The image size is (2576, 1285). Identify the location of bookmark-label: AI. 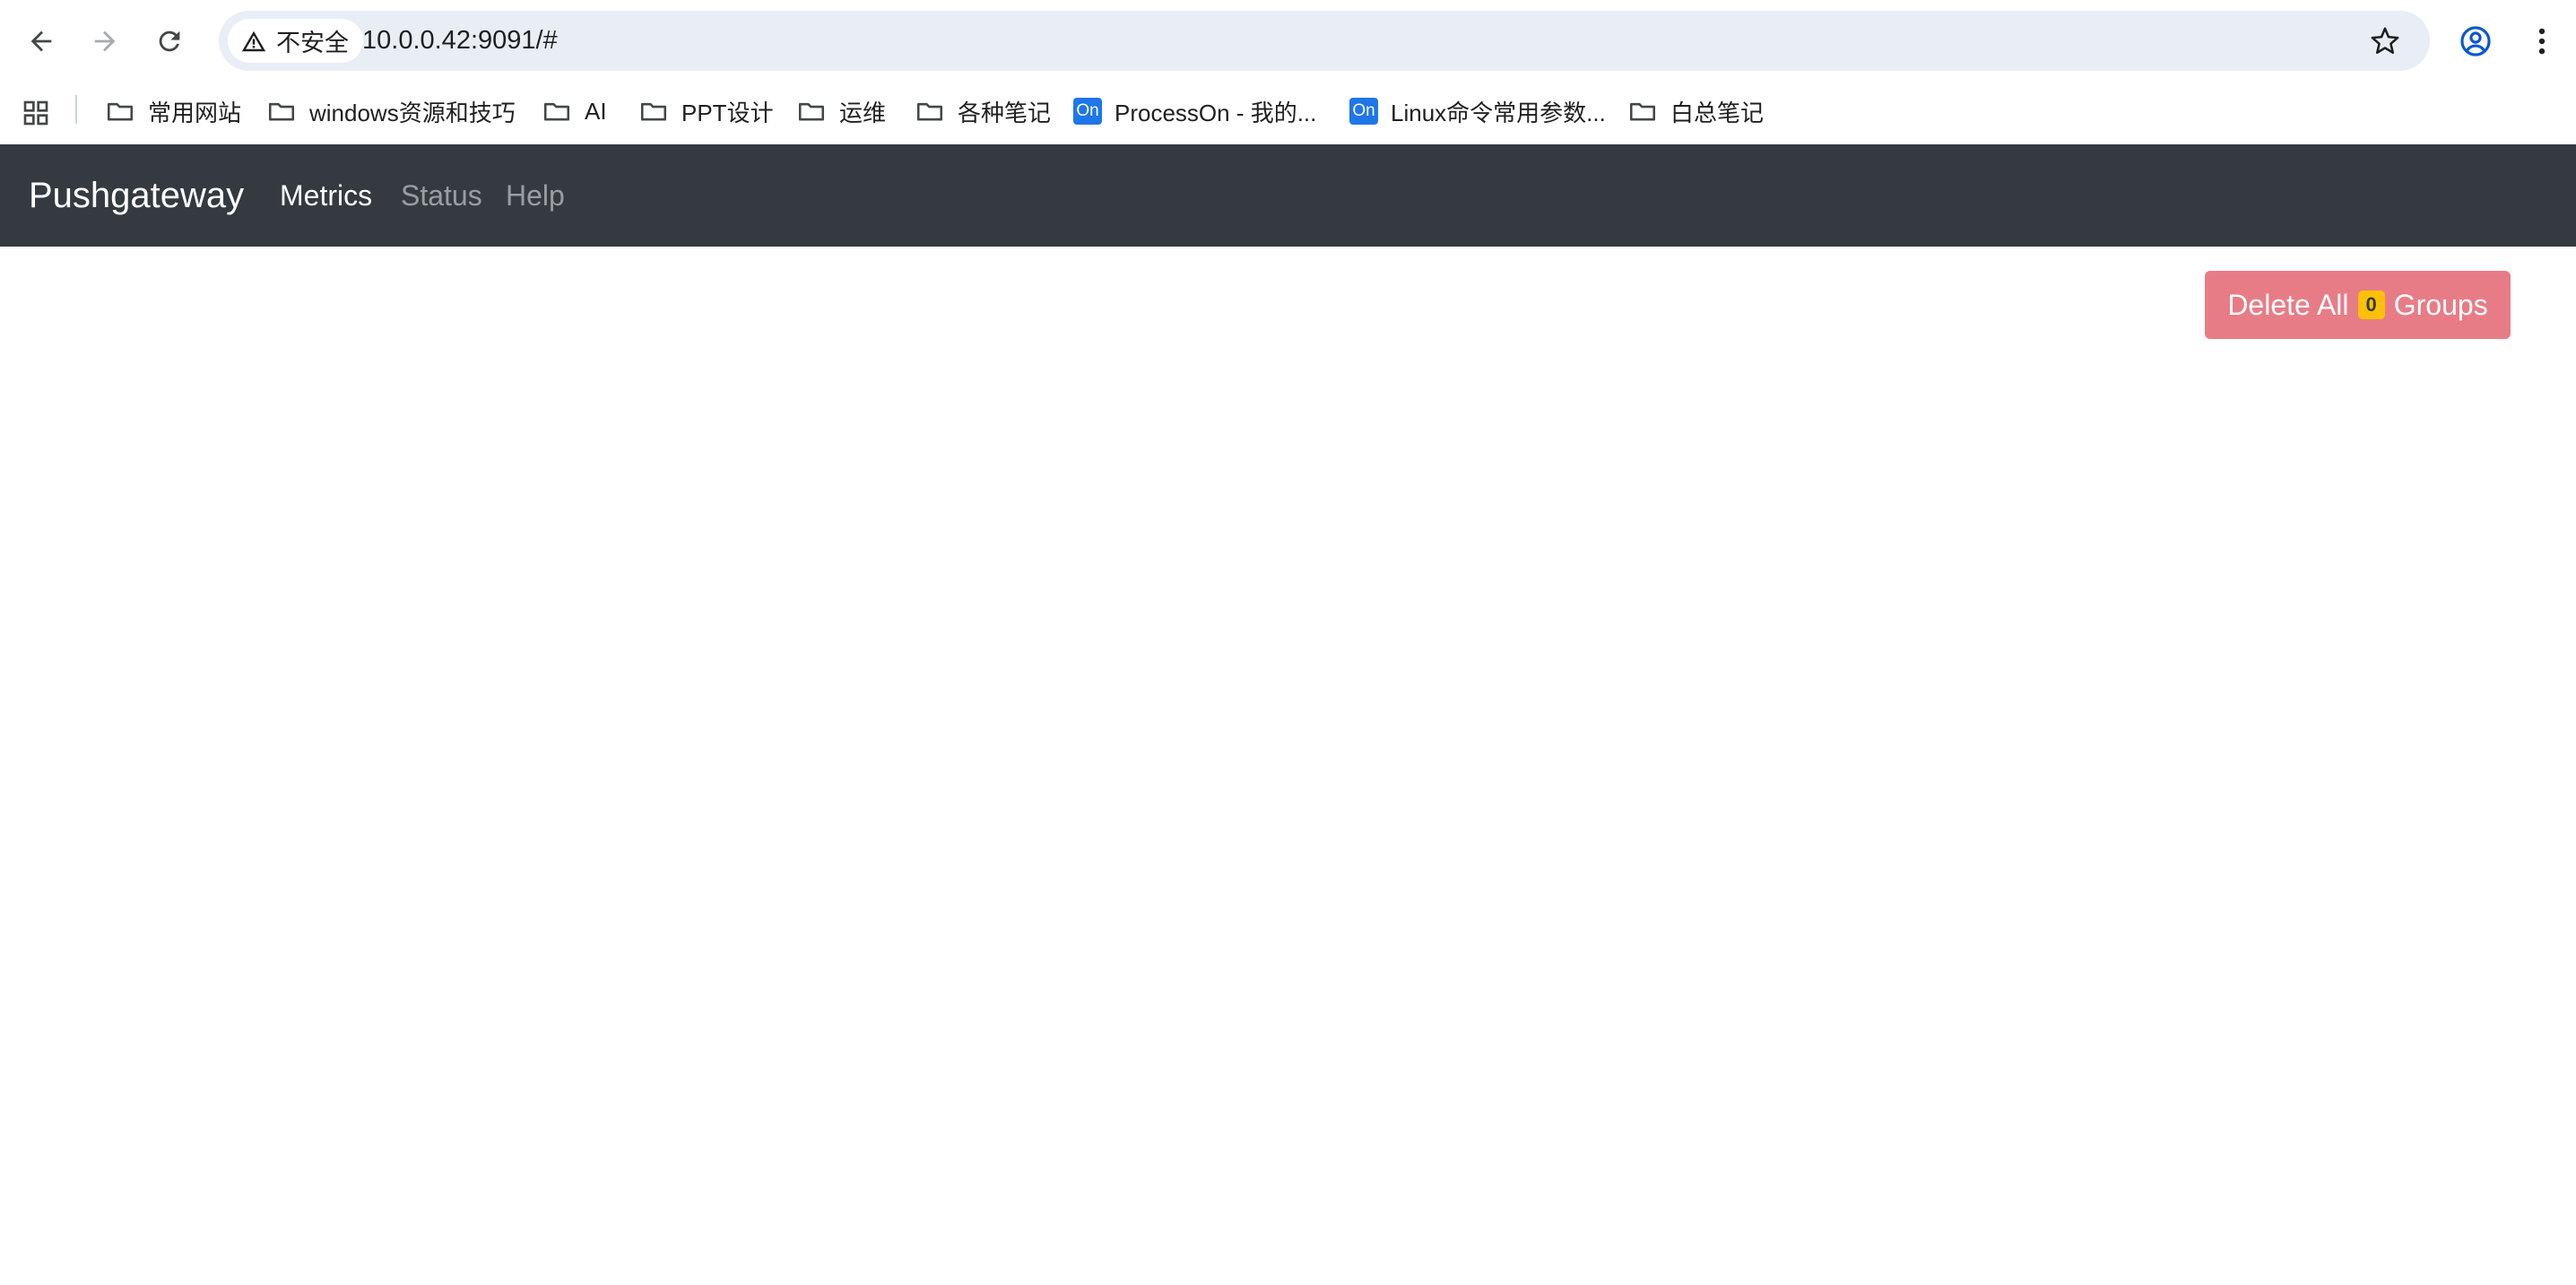
(596, 111).